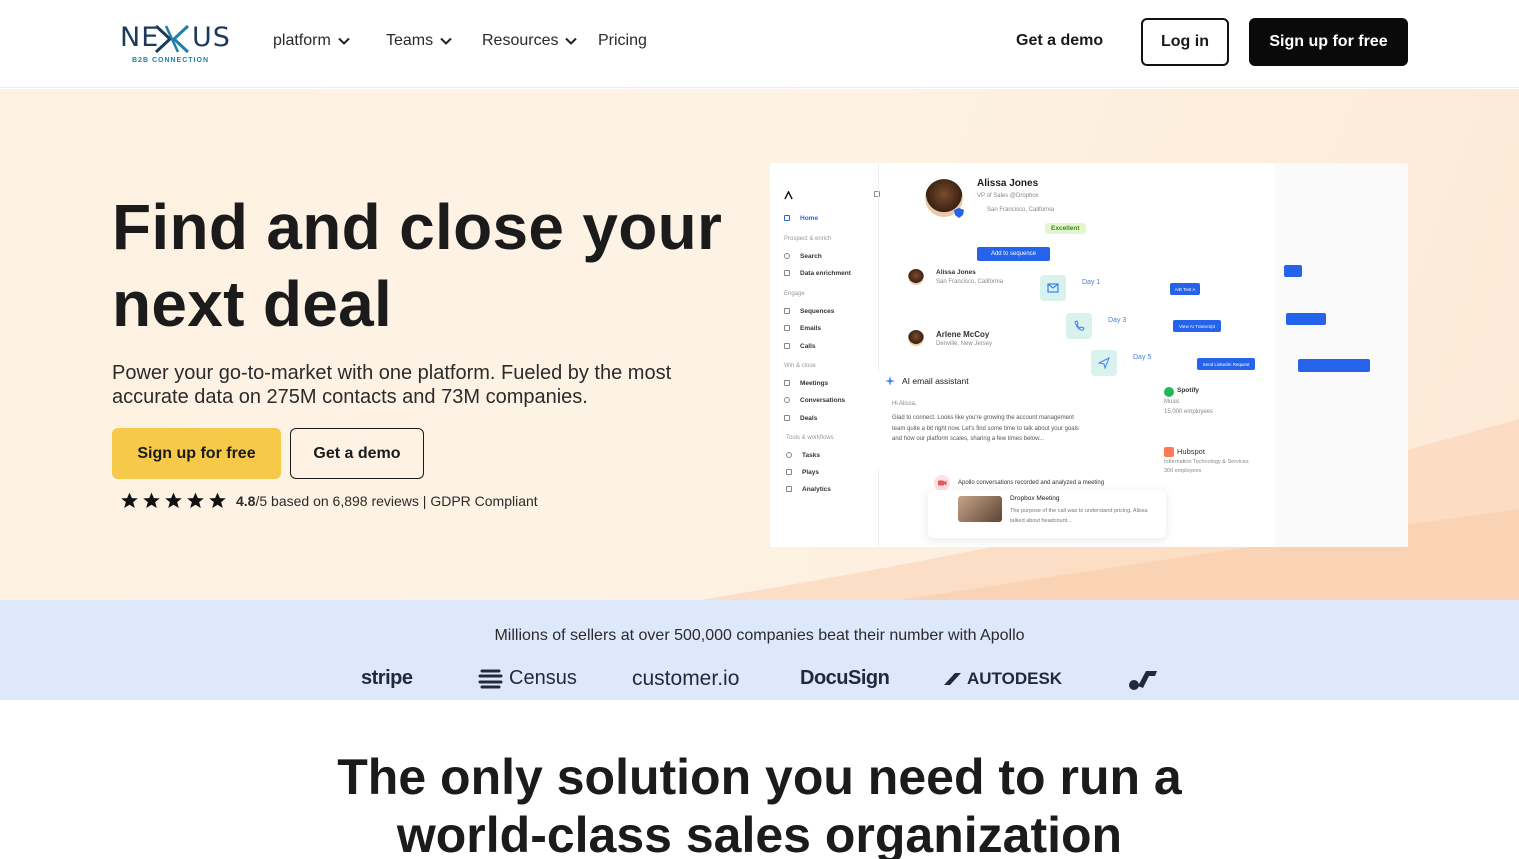 This screenshot has height=859, width=1519. I want to click on list-item-name: Arlene McCoy, so click(962, 334).